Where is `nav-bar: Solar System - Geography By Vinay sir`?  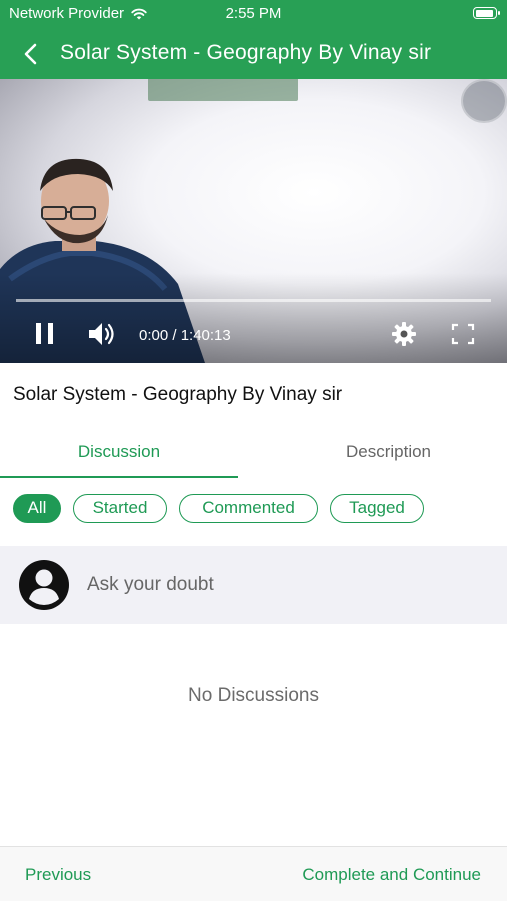 nav-bar: Solar System - Geography By Vinay sir is located at coordinates (253, 53).